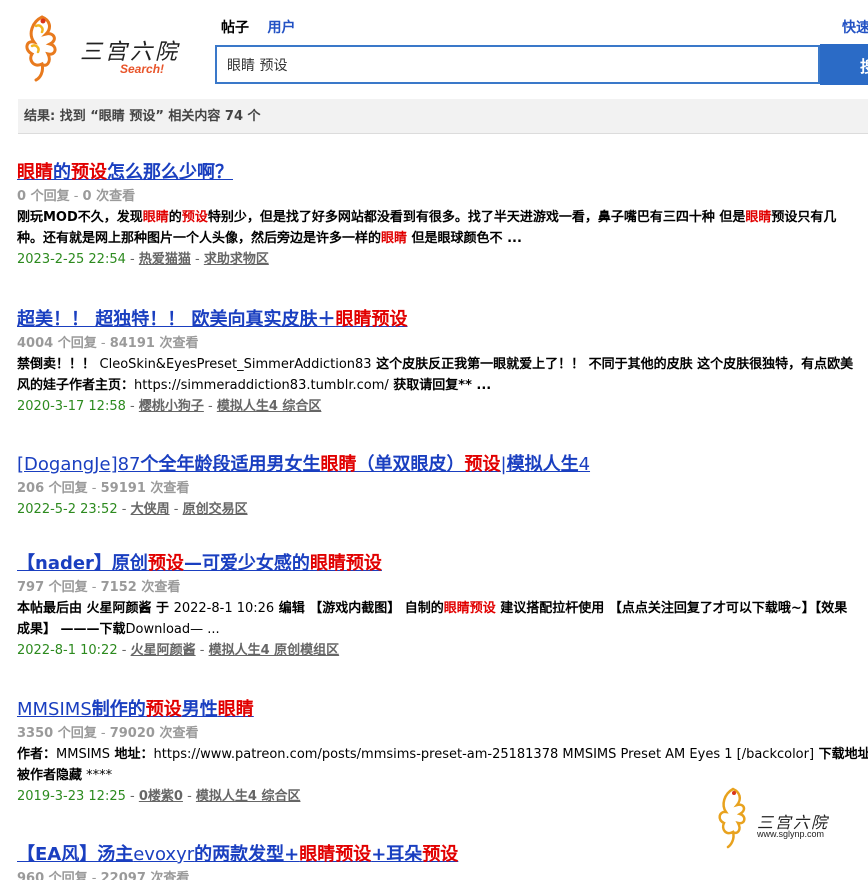 This screenshot has width=868, height=880. What do you see at coordinates (844, 64) in the screenshot?
I see `search-button: 搜` at bounding box center [844, 64].